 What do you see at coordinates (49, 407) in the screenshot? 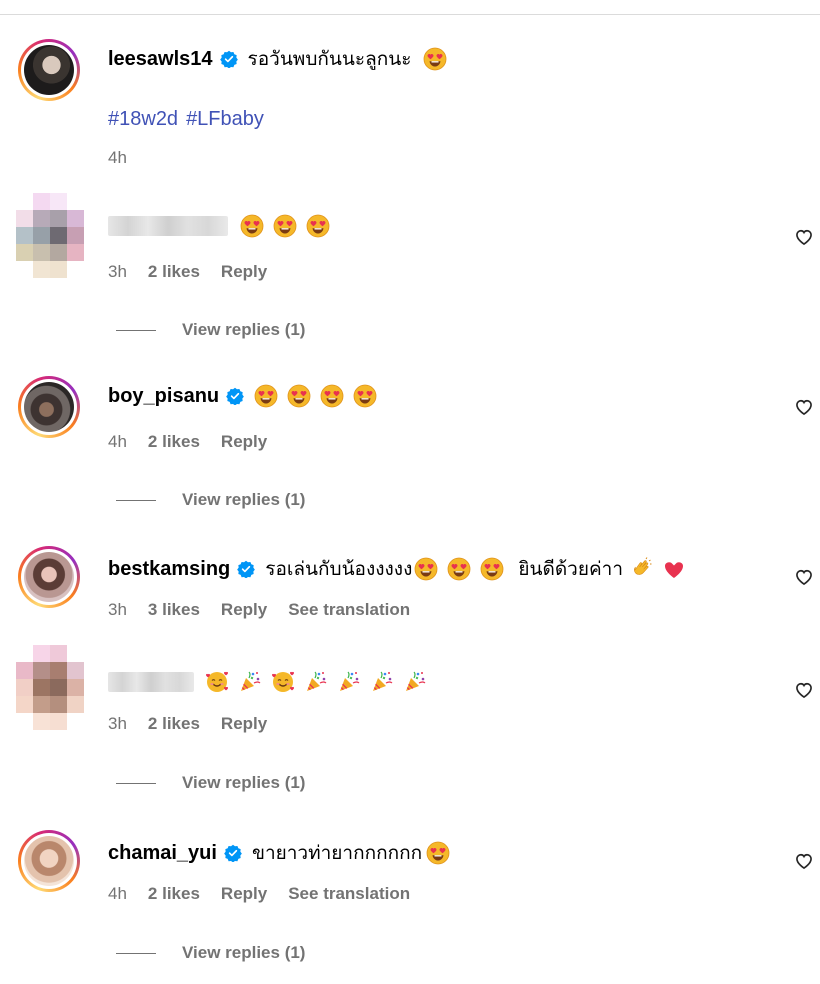
I see `avatar-boy-pisanu` at bounding box center [49, 407].